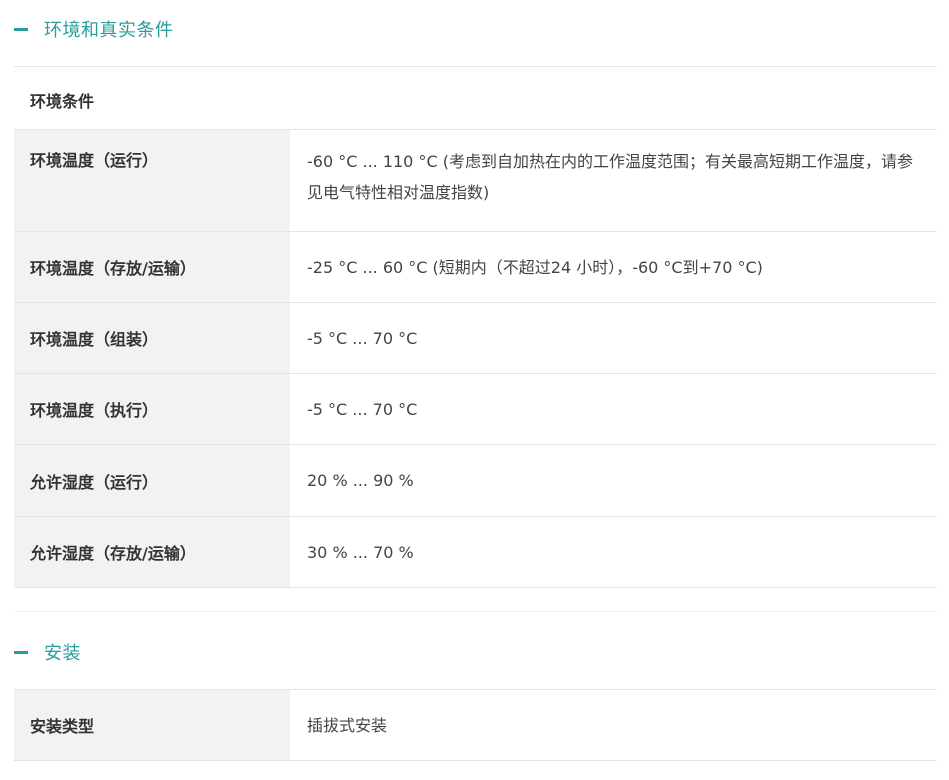 The image size is (949, 780). What do you see at coordinates (152, 338) in the screenshot?
I see `row-label: 环境温度（组装）` at bounding box center [152, 338].